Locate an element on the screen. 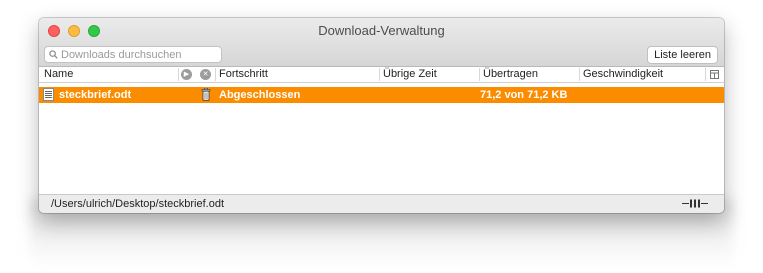  column-header-progress: Fortschritt is located at coordinates (243, 75).